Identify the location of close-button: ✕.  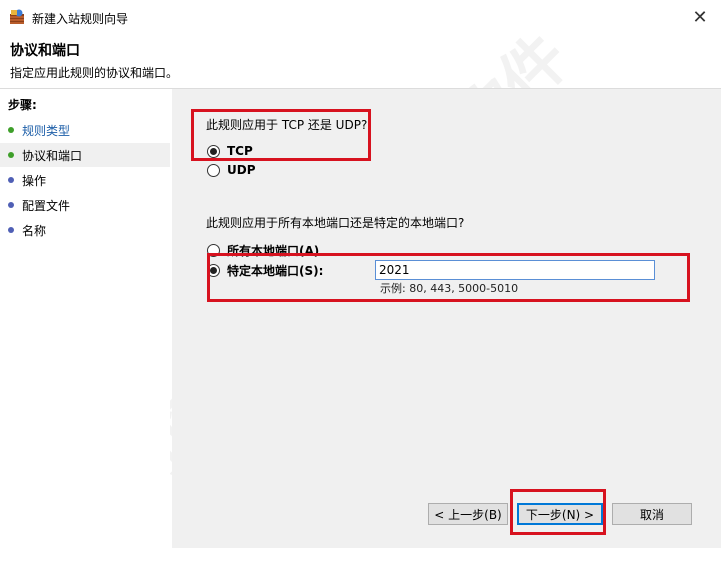
(700, 17).